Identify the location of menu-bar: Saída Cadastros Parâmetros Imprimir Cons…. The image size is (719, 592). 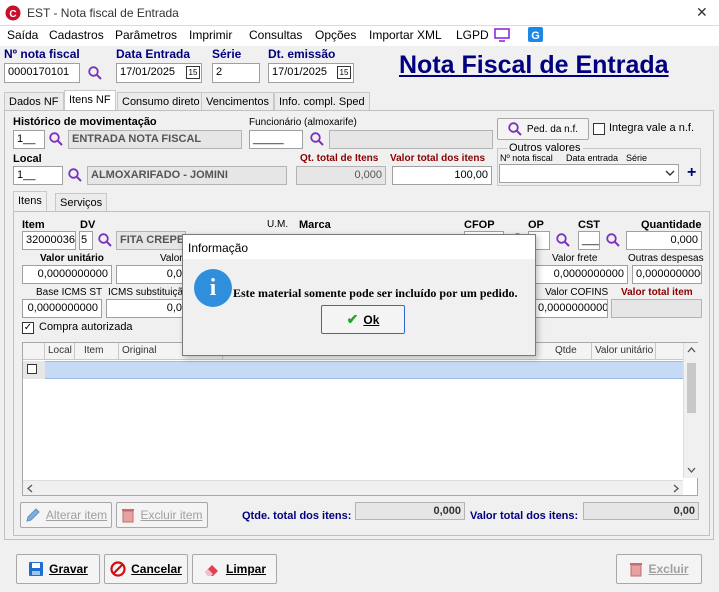
(359, 36).